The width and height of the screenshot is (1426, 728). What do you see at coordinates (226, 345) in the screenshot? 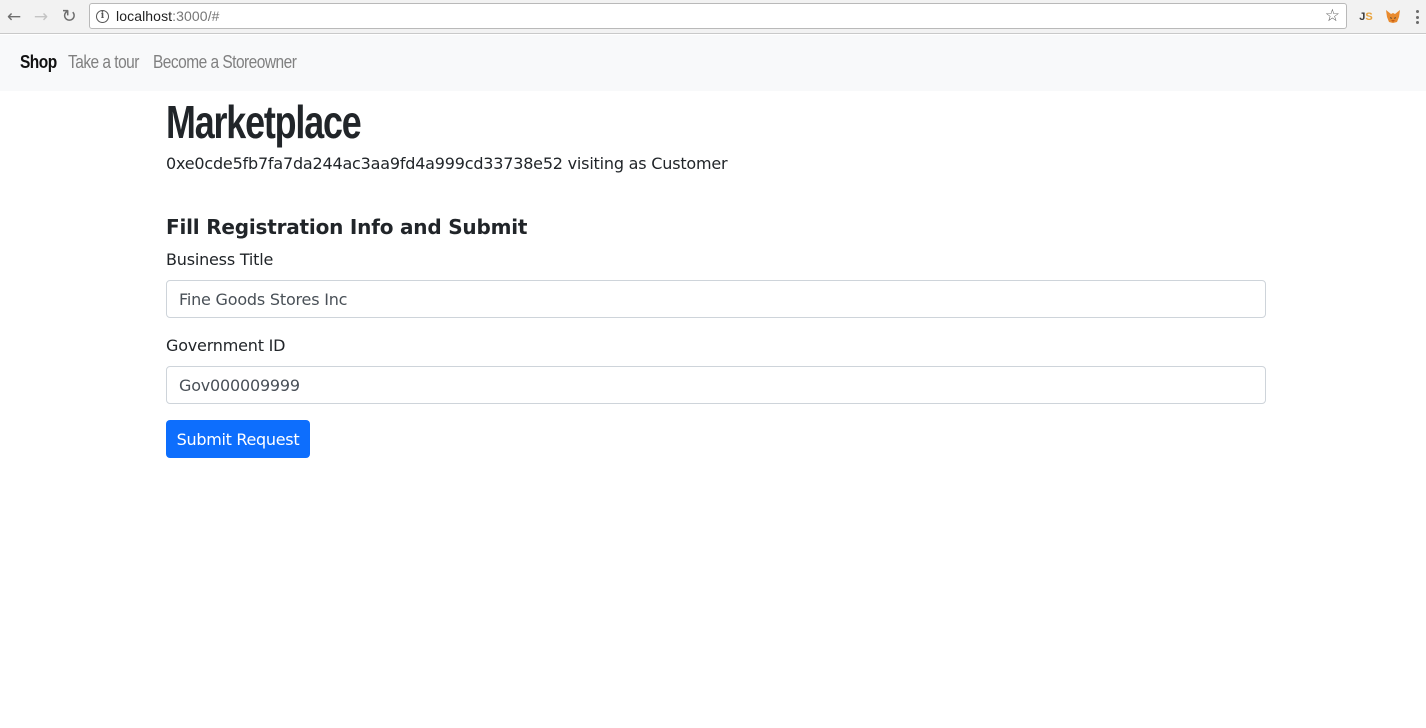
I see `government-id-label: Government ID` at bounding box center [226, 345].